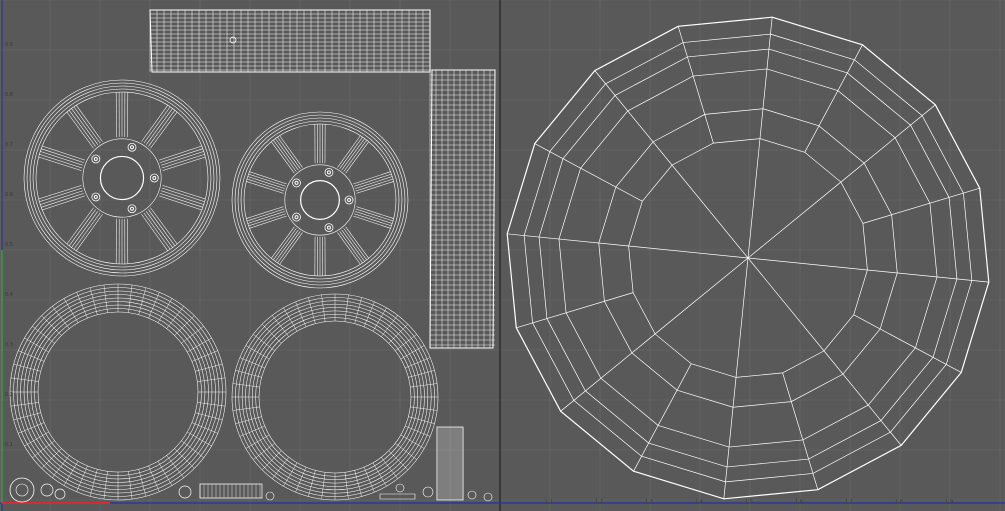 Image resolution: width=1005 pixels, height=511 pixels. Describe the element at coordinates (799, 502) in the screenshot. I see `u-tick-label: 1.6` at that location.